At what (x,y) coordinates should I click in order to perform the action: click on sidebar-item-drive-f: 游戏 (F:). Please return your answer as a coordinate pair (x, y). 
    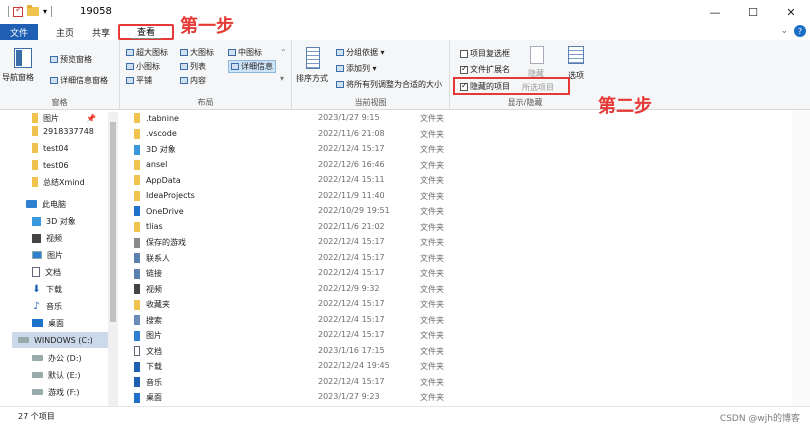
    Looking at the image, I should click on (55, 392).